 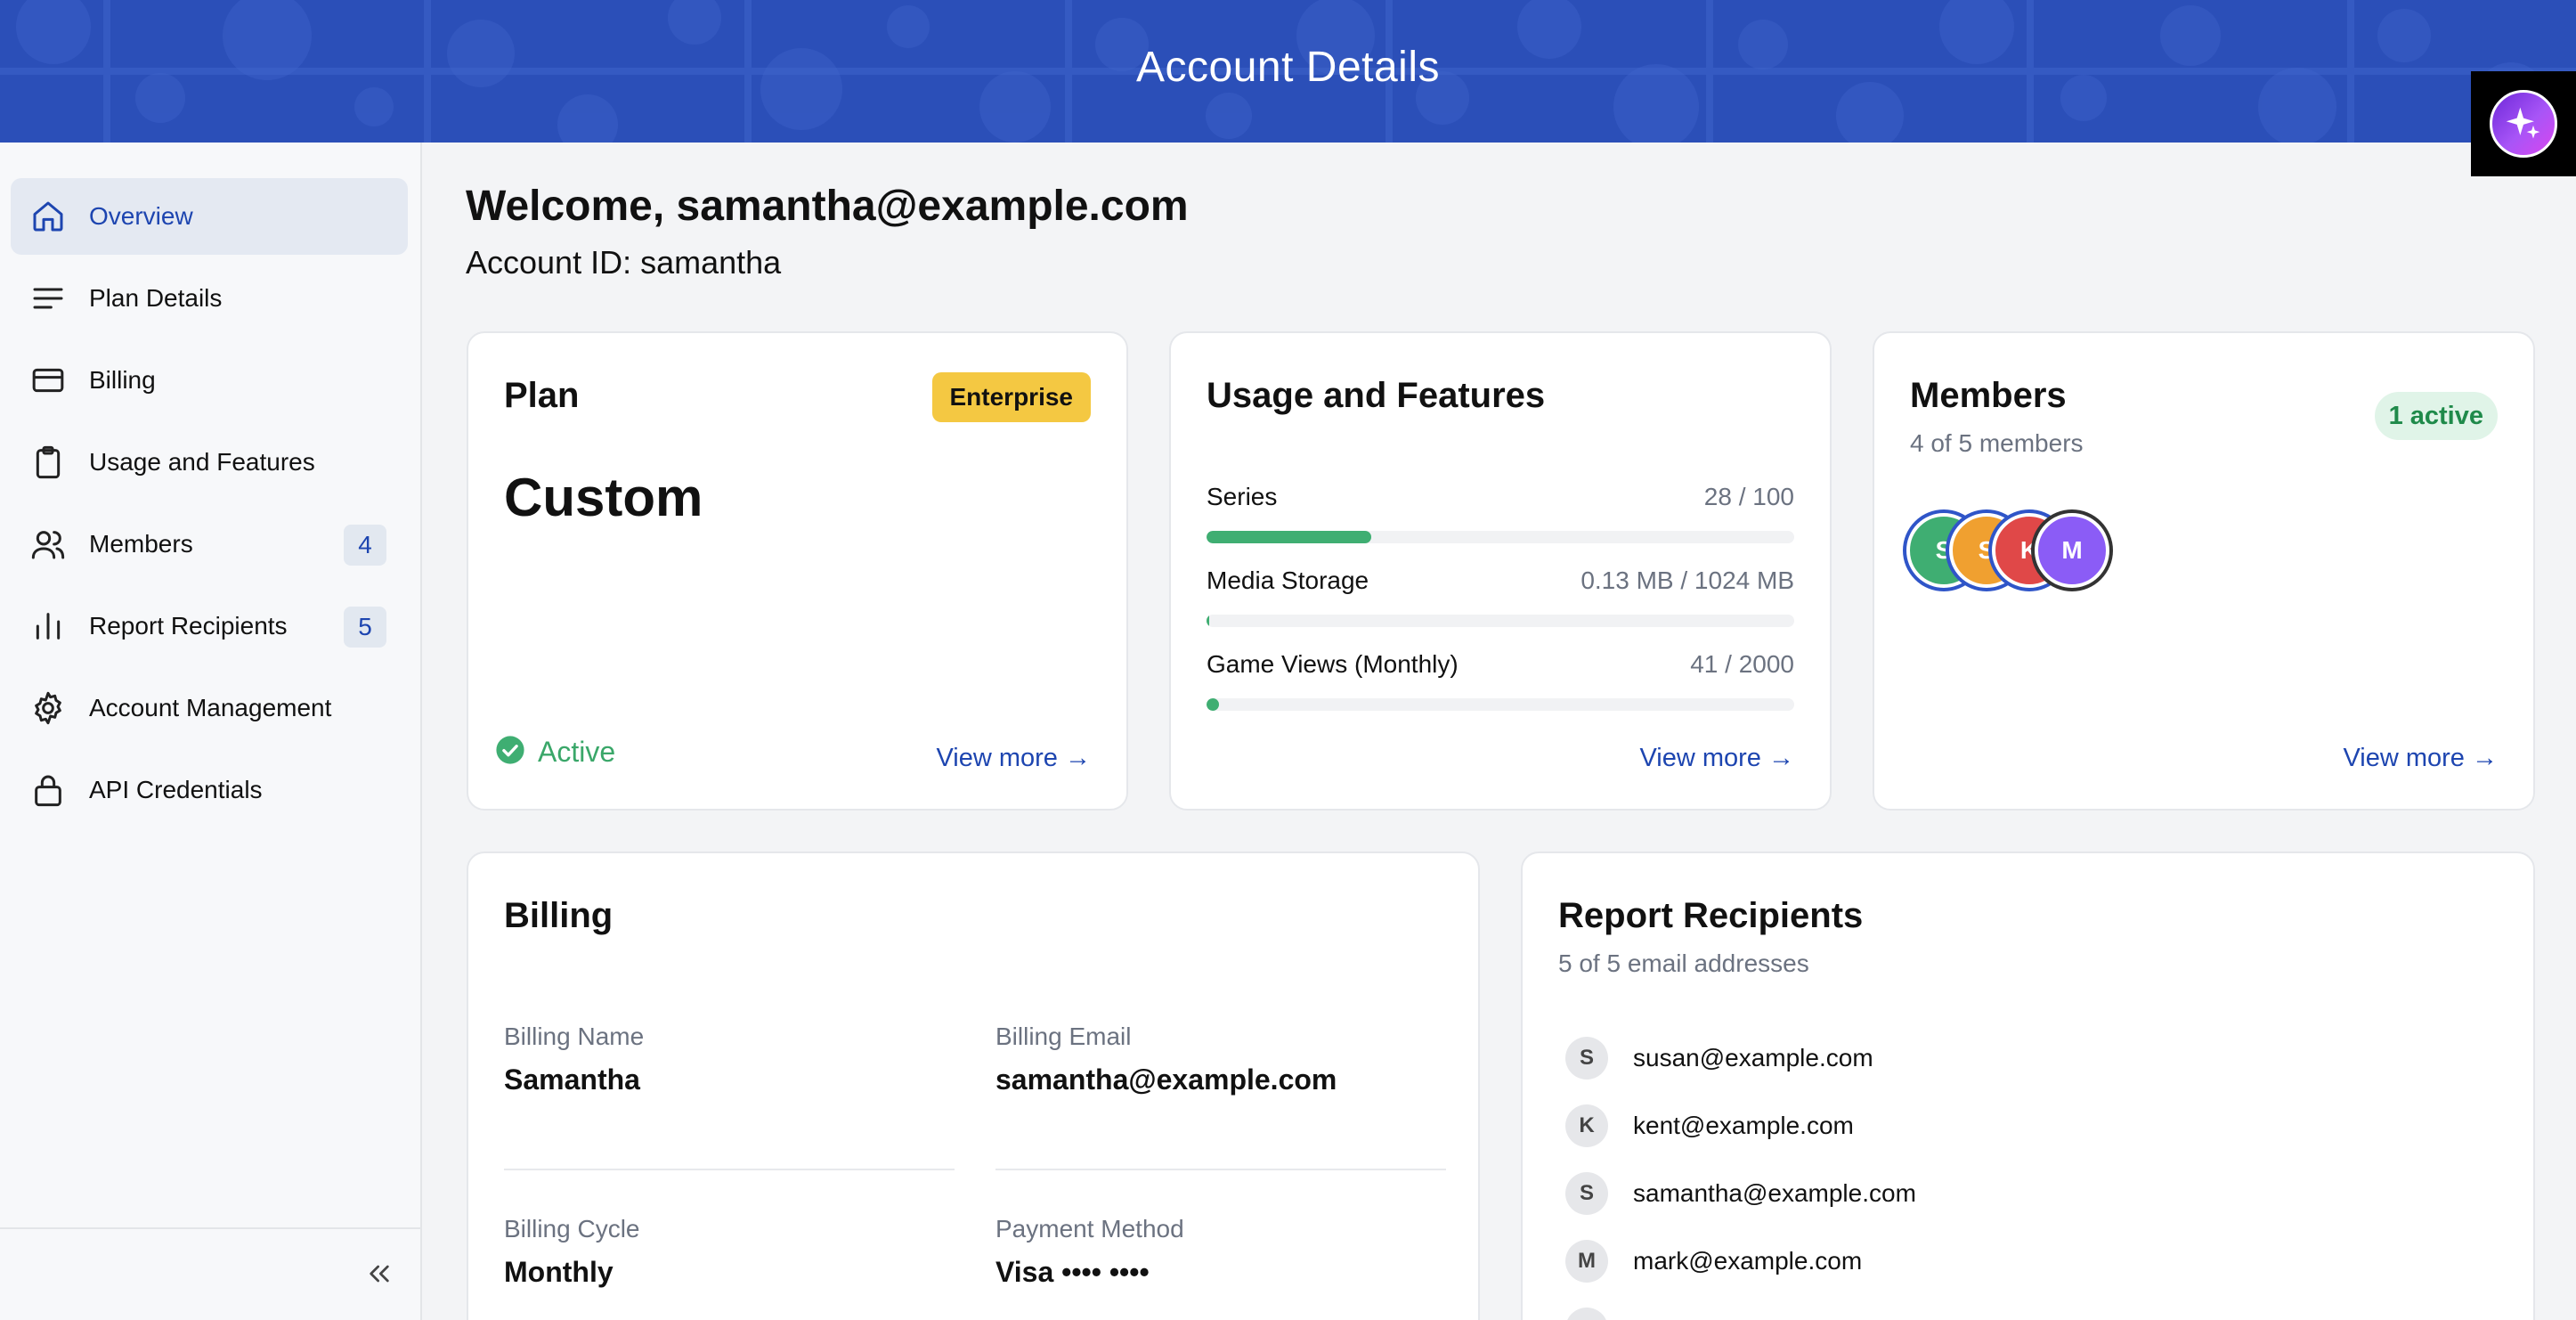 What do you see at coordinates (510, 752) in the screenshot?
I see `check-circle-icon` at bounding box center [510, 752].